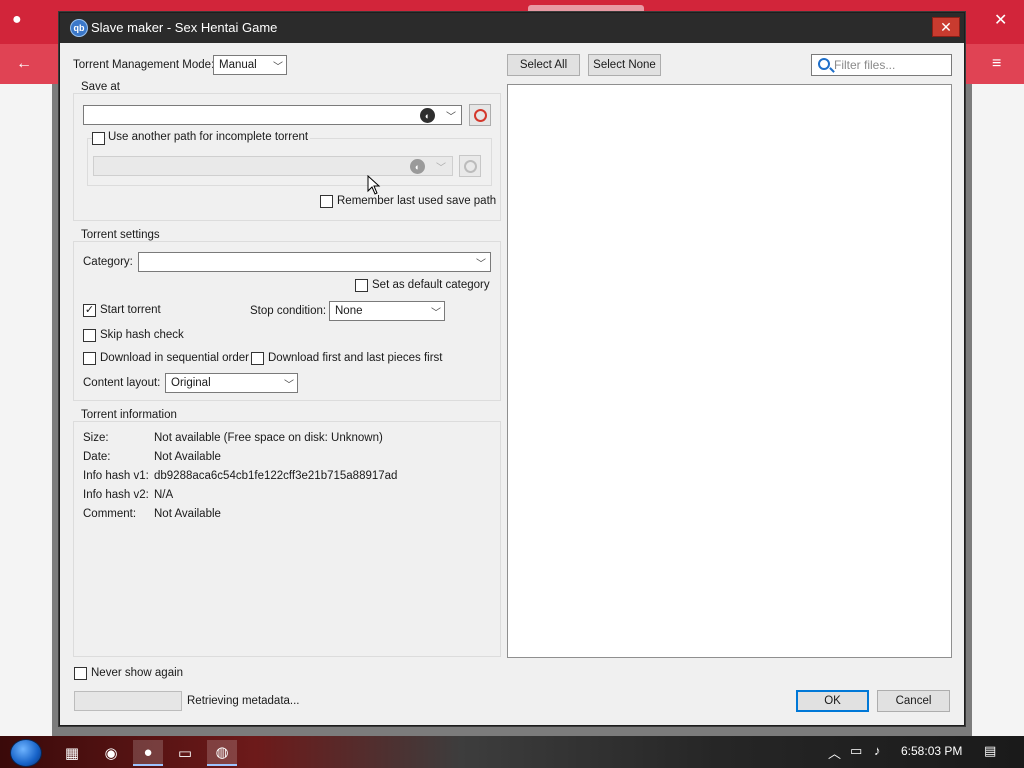  I want to click on filter-files-input, so click(891, 65).